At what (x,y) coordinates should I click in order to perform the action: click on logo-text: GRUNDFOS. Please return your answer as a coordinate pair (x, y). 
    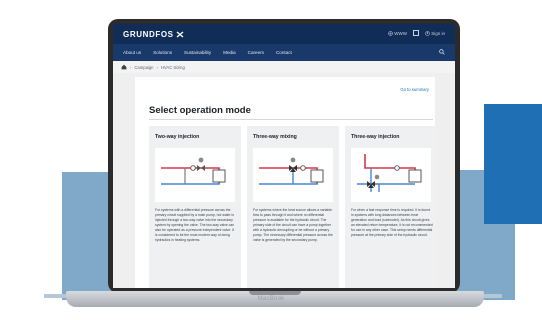
    Looking at the image, I should click on (148, 34).